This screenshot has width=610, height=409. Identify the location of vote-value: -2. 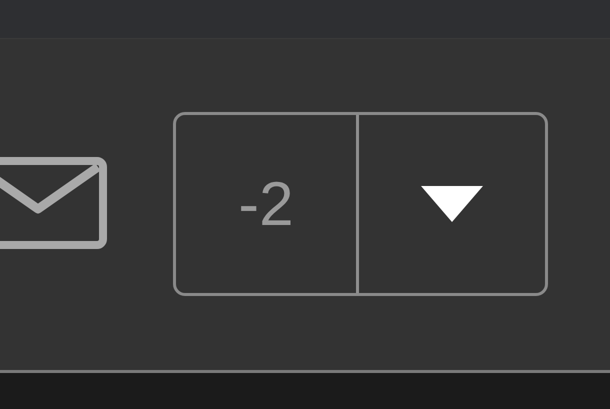
(267, 204).